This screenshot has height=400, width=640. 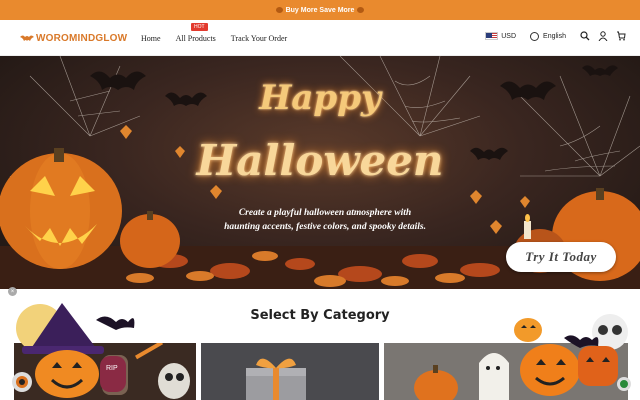 What do you see at coordinates (259, 38) in the screenshot?
I see `nav-item-track-order: Track Your Order` at bounding box center [259, 38].